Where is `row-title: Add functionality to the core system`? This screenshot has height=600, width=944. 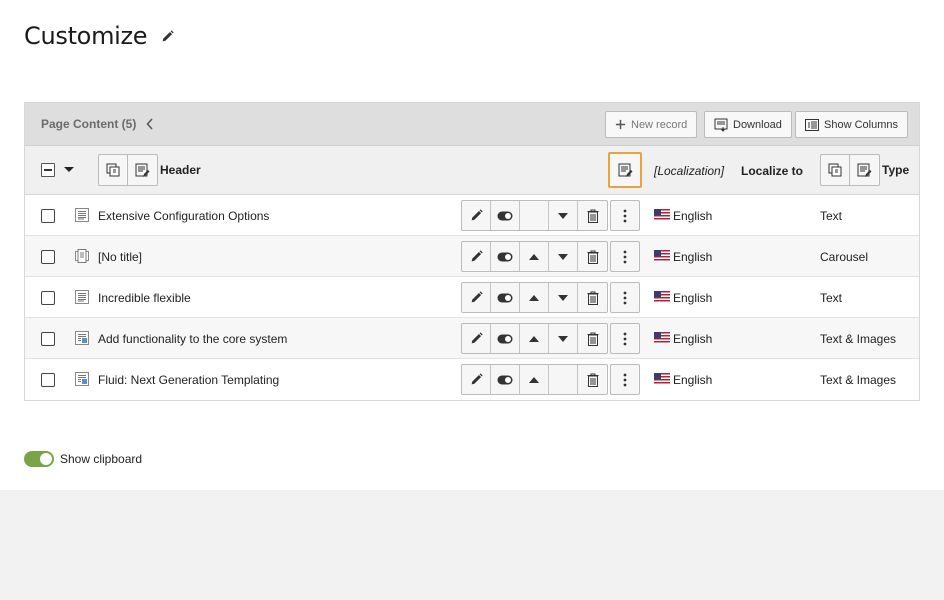
row-title: Add functionality to the core system is located at coordinates (192, 339).